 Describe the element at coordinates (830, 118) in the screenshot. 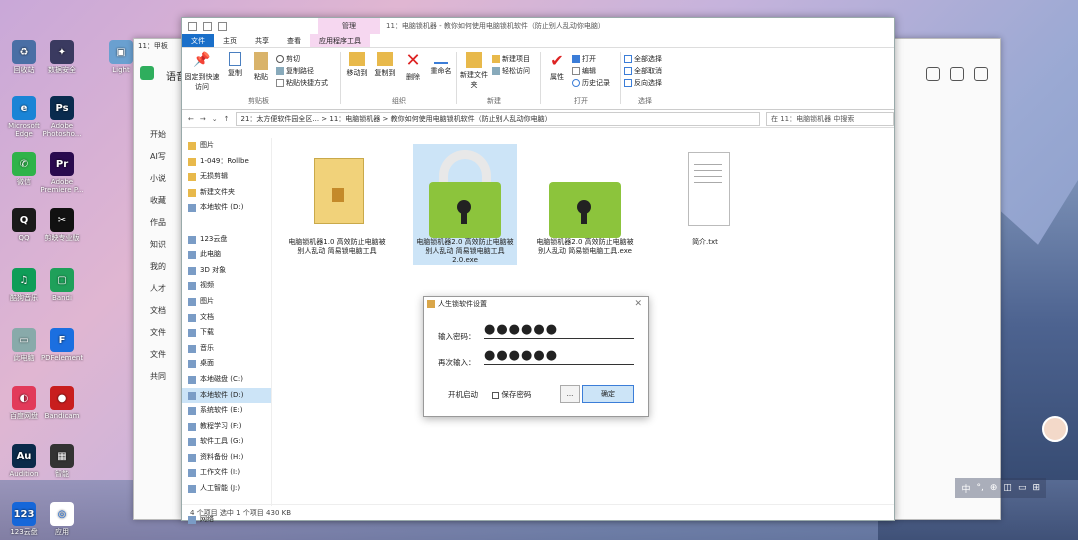

I see `search-input: 在 11：电脑锁机器 中搜索` at that location.